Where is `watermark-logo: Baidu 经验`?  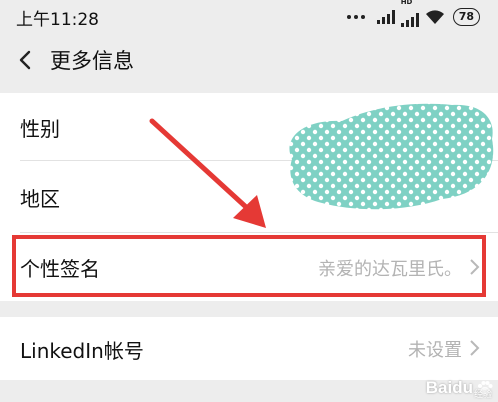 watermark-logo: Baidu 经验 is located at coordinates (459, 388).